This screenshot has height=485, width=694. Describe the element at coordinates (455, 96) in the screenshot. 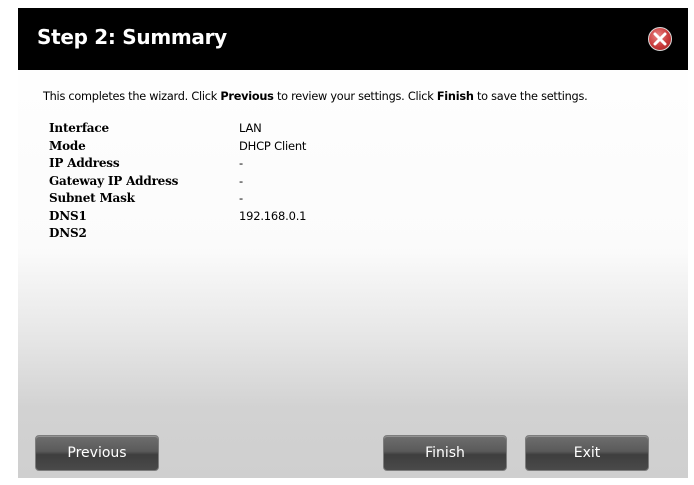

I see `intro-finish-word: Finish` at that location.